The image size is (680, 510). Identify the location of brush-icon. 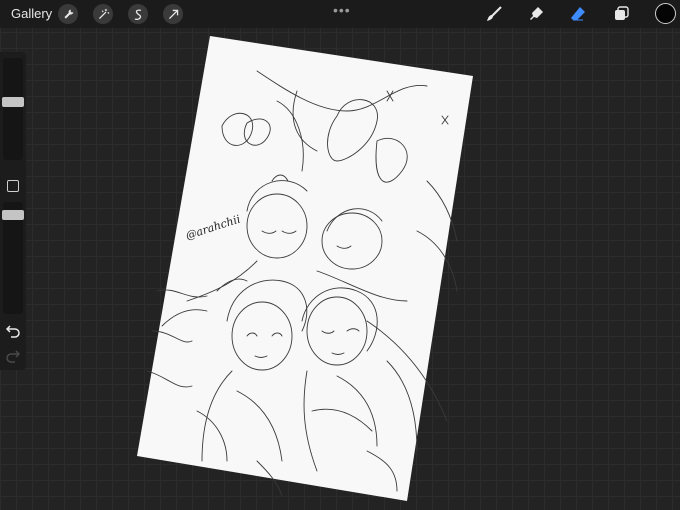
(494, 14).